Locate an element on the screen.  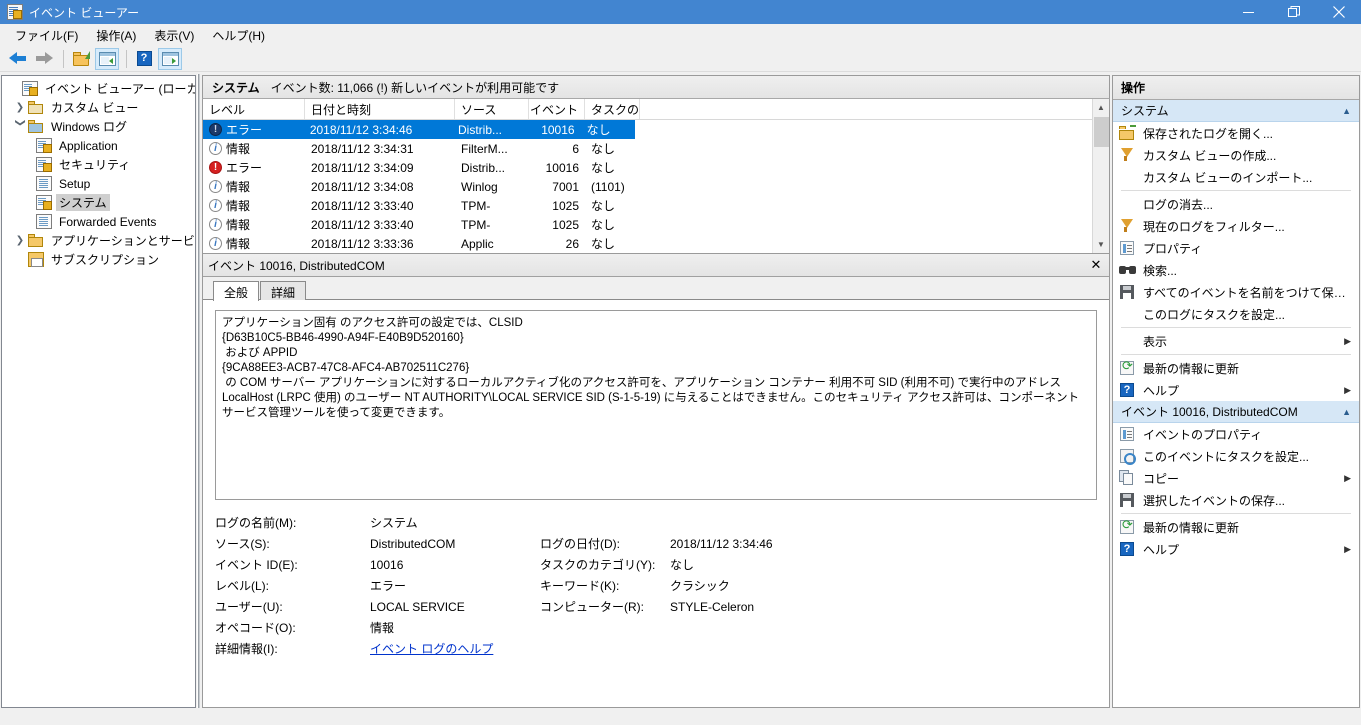
field-label-source: ソース(S): is located at coordinates (242, 544).